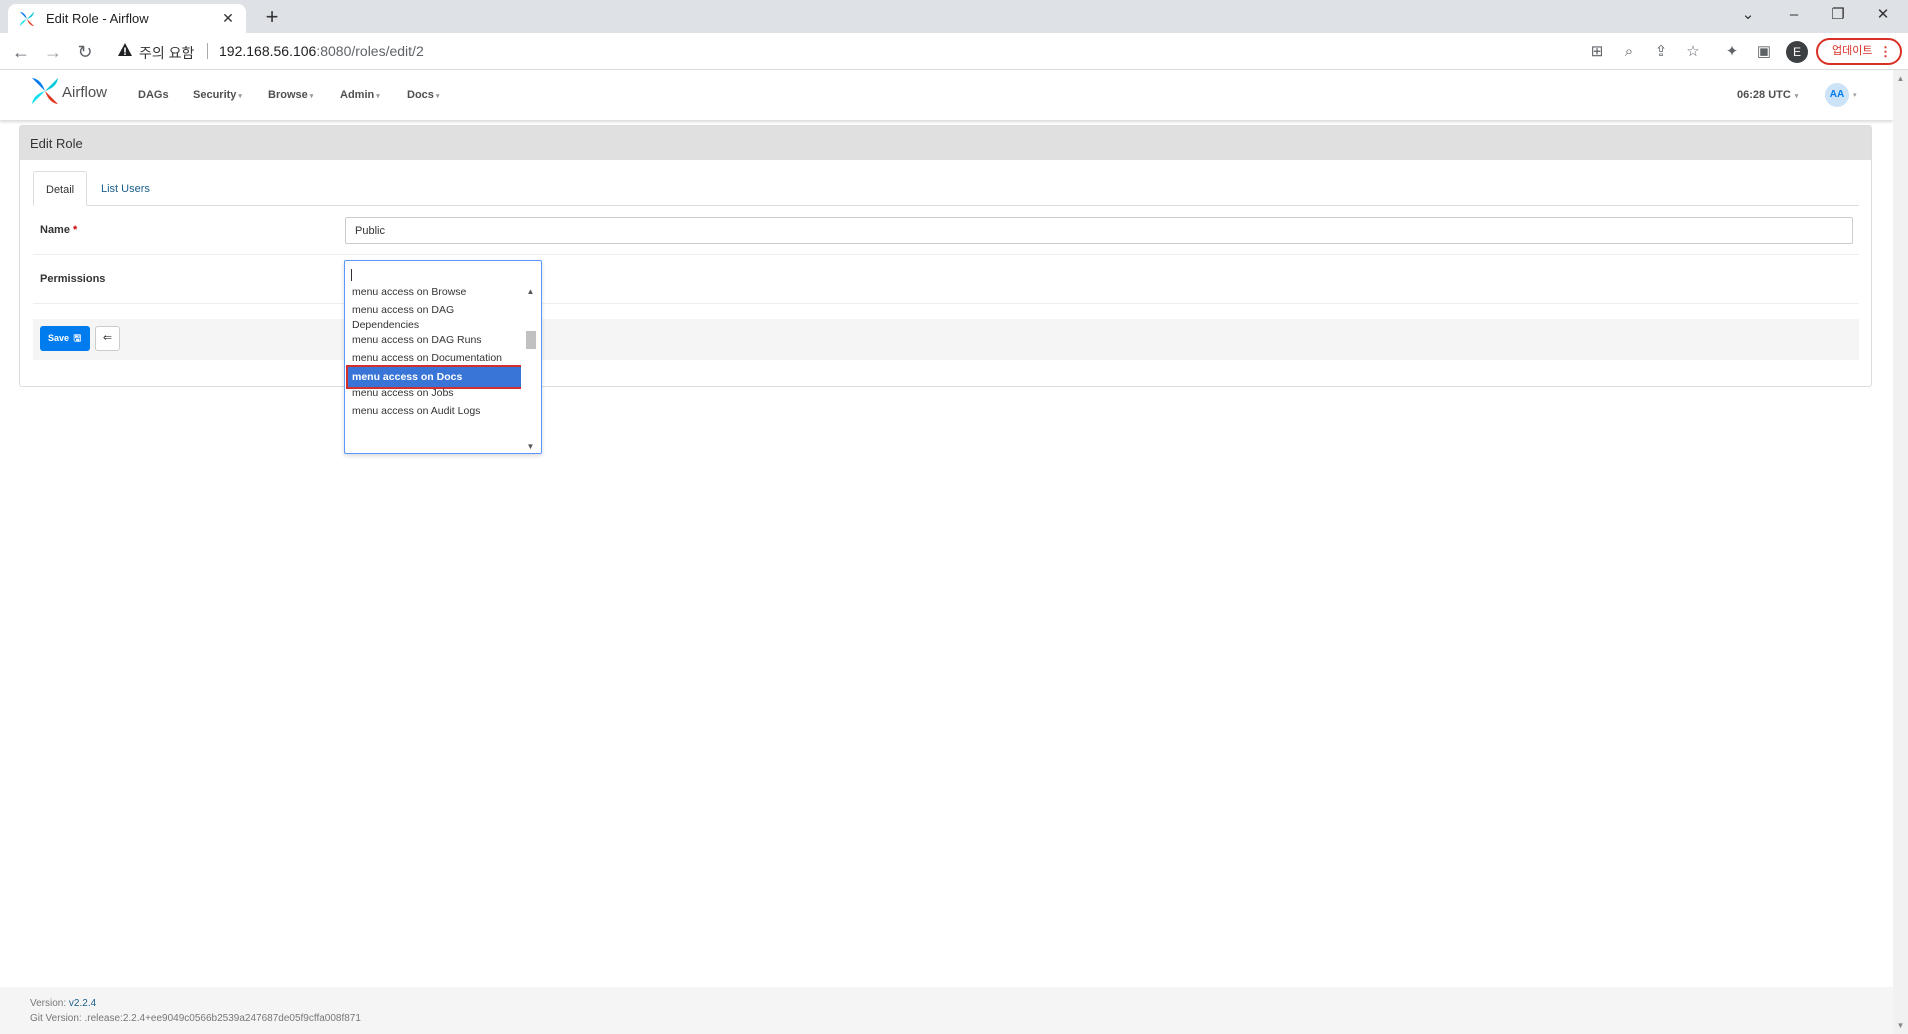 The height and width of the screenshot is (1034, 1908). What do you see at coordinates (153, 95) in the screenshot?
I see `nav-dags: DAGs` at bounding box center [153, 95].